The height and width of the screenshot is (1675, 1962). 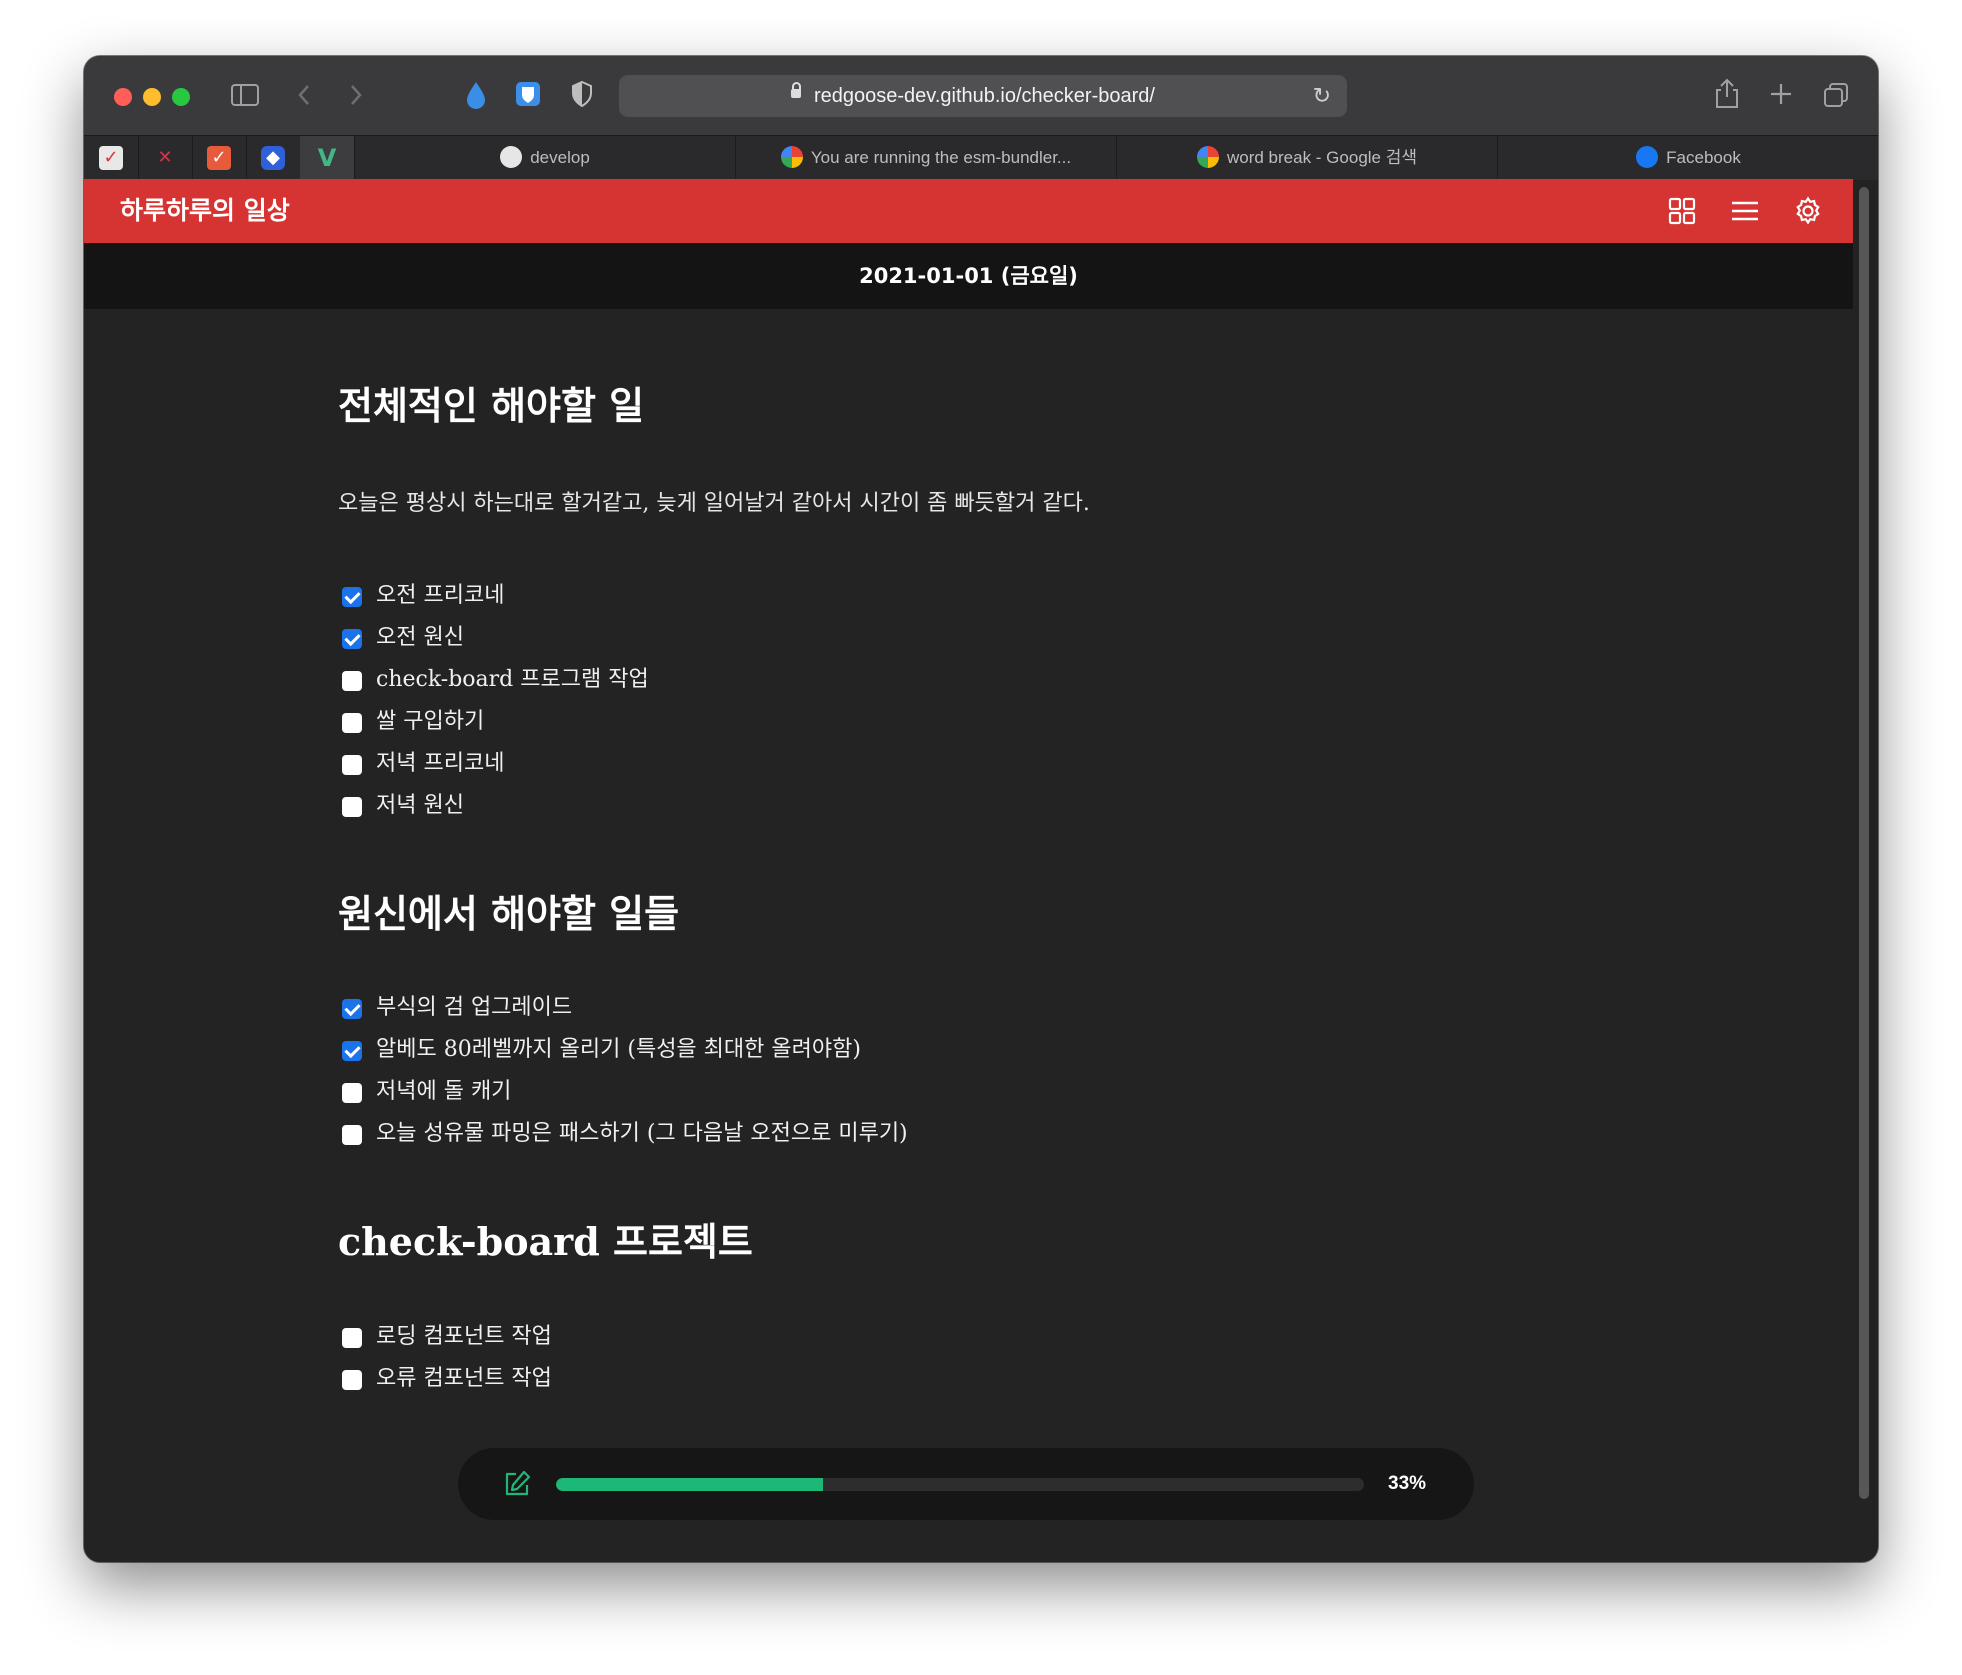 What do you see at coordinates (152, 97) in the screenshot?
I see `minimize-window-button` at bounding box center [152, 97].